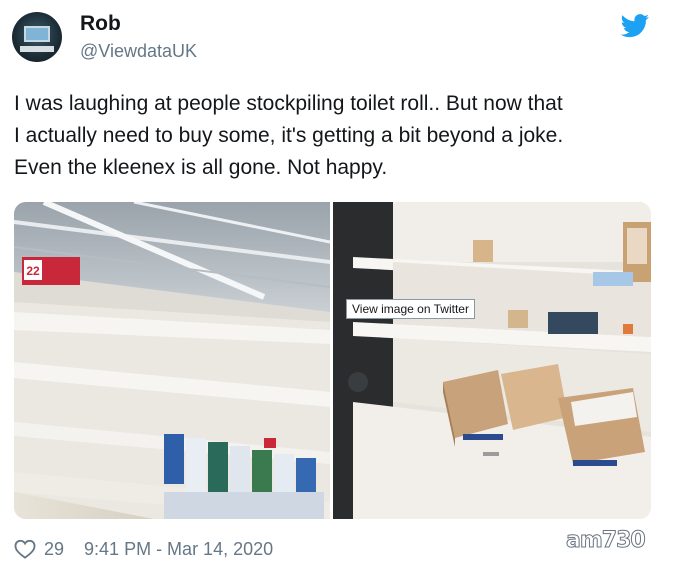  What do you see at coordinates (410, 309) in the screenshot?
I see `view-image-tooltip: View image on Twitter` at bounding box center [410, 309].